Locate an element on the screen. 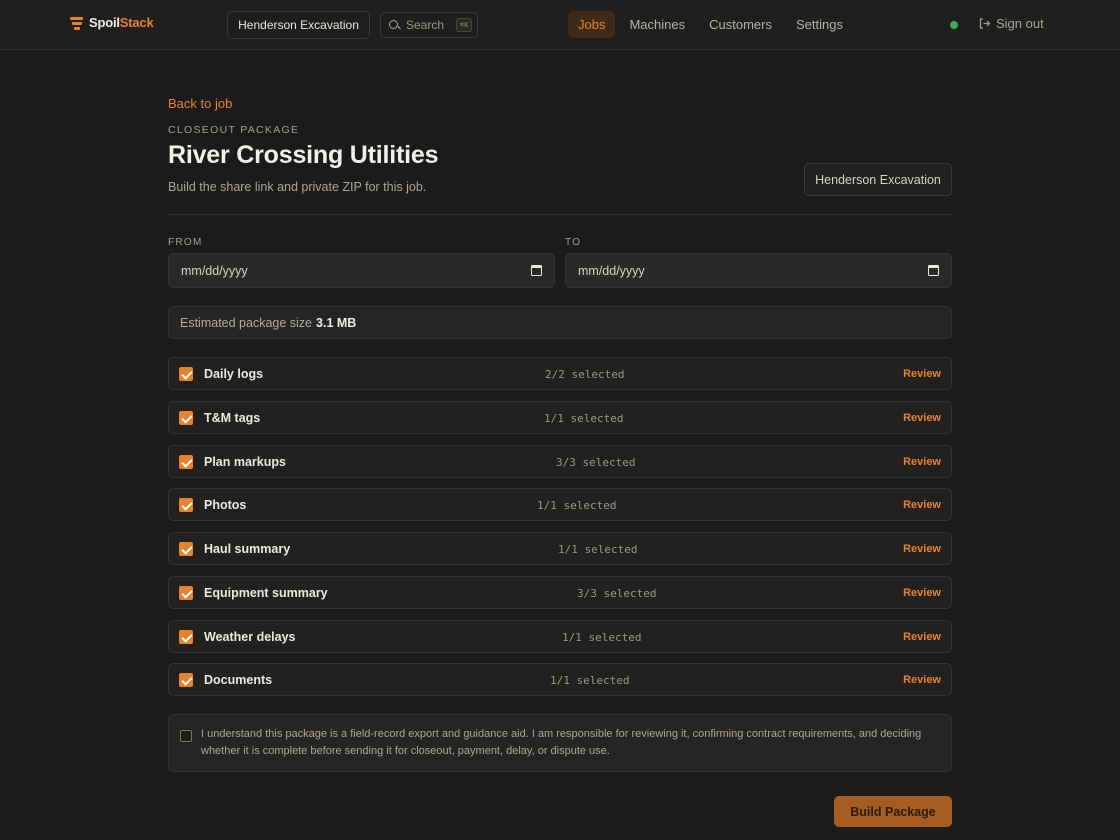  nav-customers: Customers is located at coordinates (740, 24).